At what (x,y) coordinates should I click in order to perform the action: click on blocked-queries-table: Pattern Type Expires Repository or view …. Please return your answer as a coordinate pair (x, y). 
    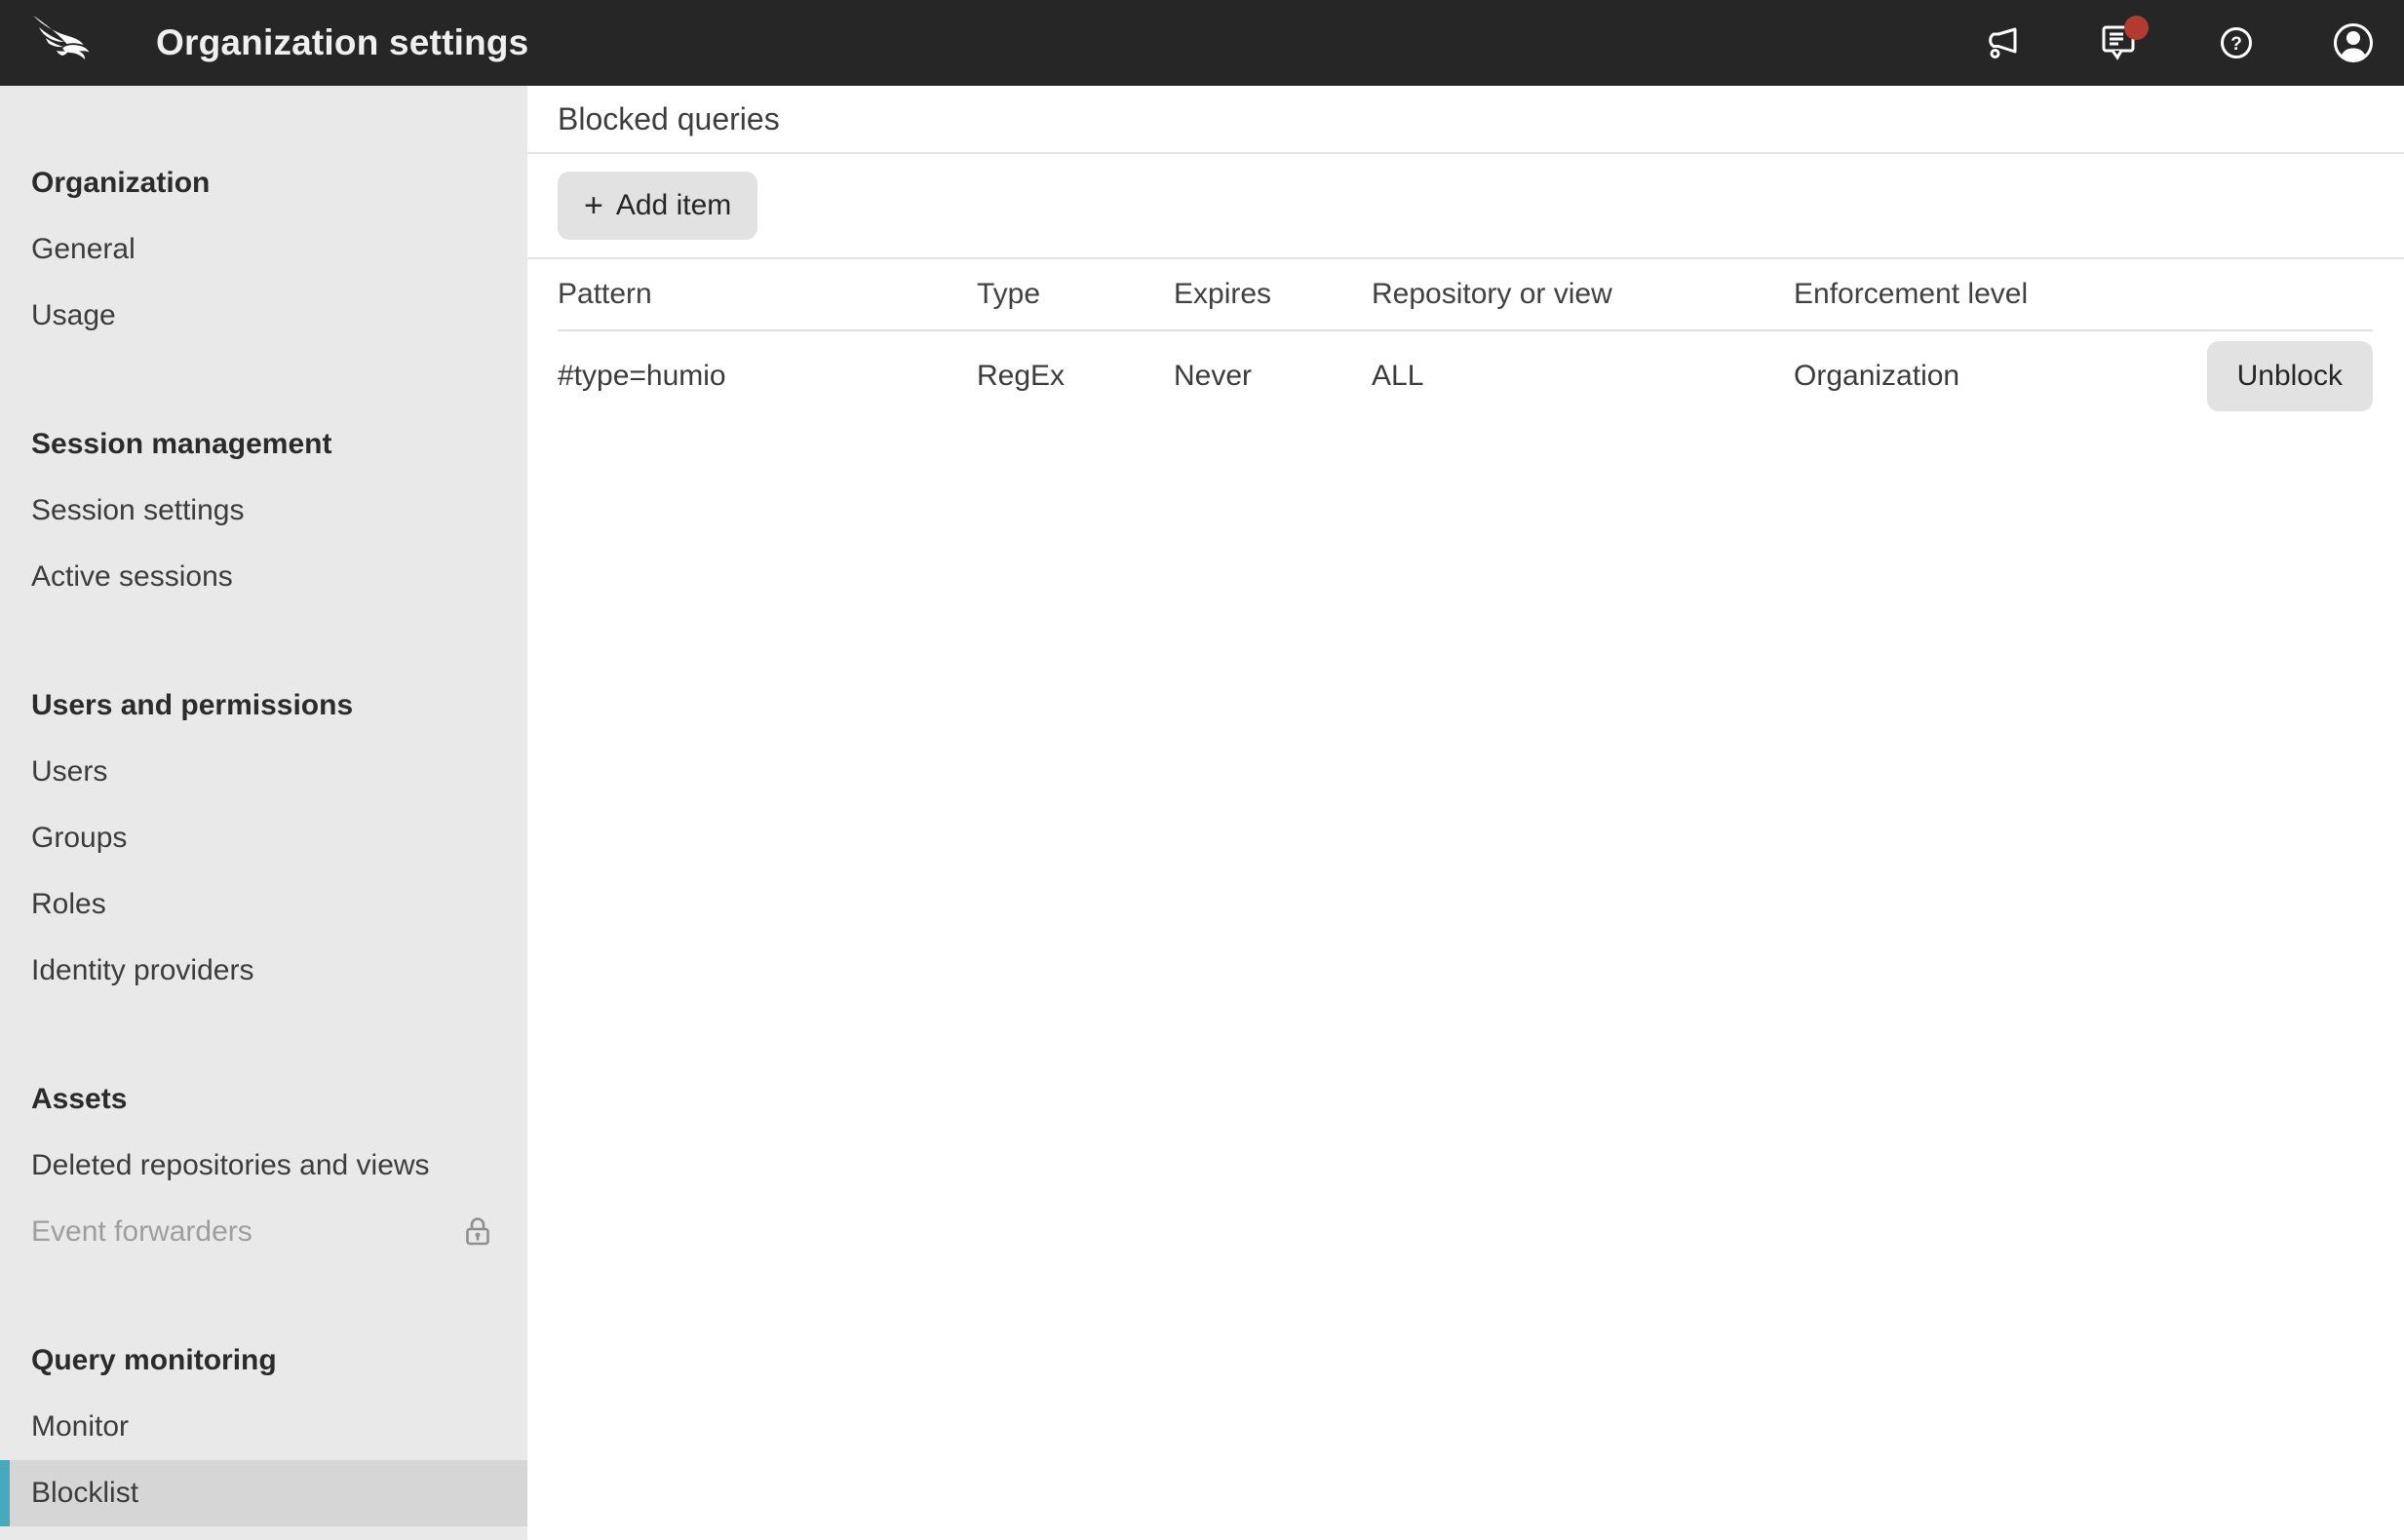
    Looking at the image, I should click on (1465, 340).